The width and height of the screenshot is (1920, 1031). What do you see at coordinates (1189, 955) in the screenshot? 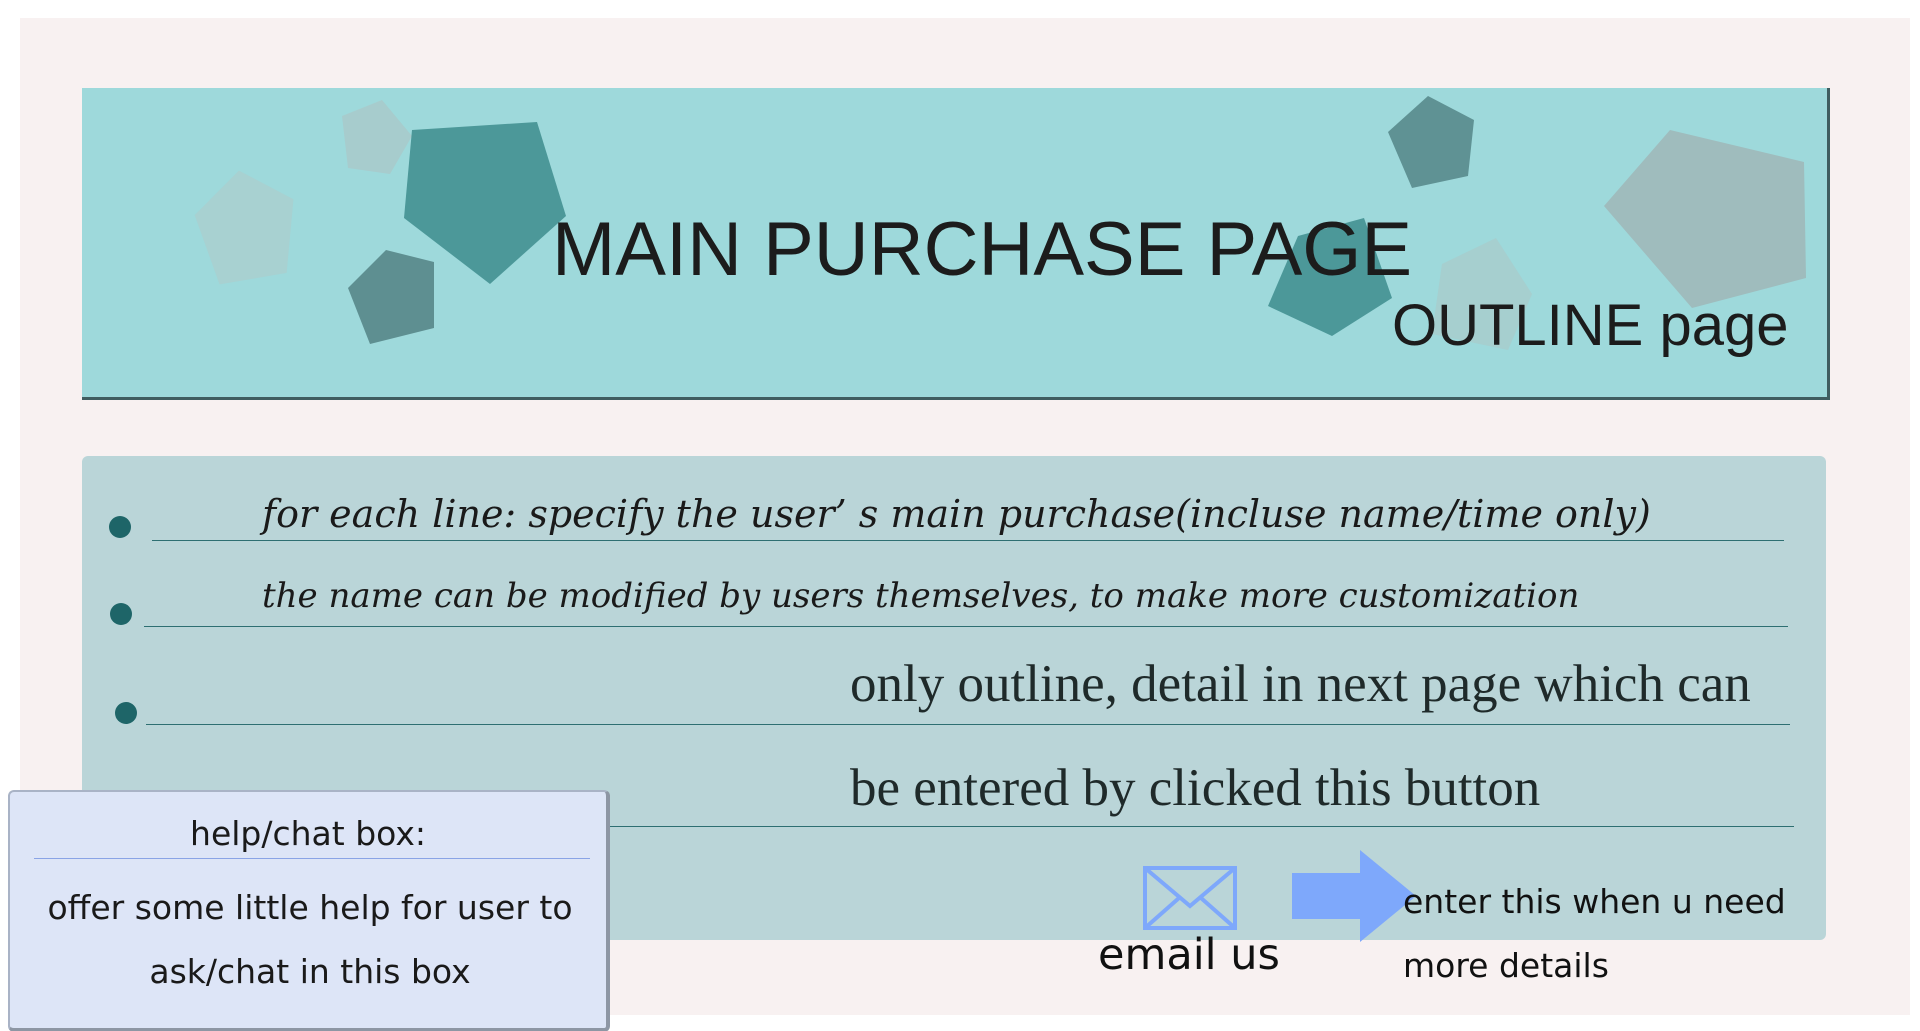
I see `email-us-link: email us` at bounding box center [1189, 955].